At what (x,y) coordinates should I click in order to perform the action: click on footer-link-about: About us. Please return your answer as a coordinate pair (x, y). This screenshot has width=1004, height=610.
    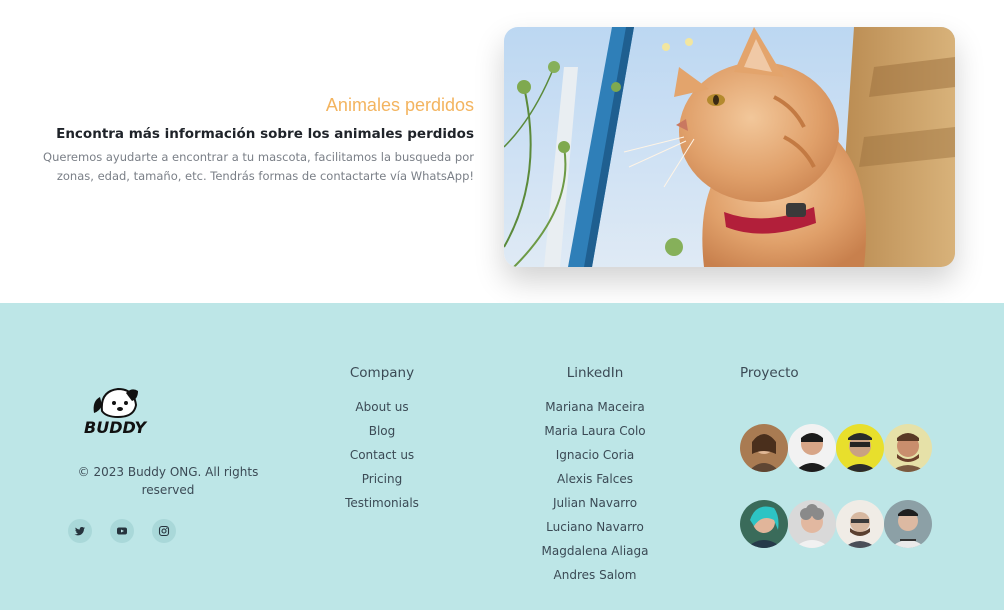
    Looking at the image, I should click on (382, 407).